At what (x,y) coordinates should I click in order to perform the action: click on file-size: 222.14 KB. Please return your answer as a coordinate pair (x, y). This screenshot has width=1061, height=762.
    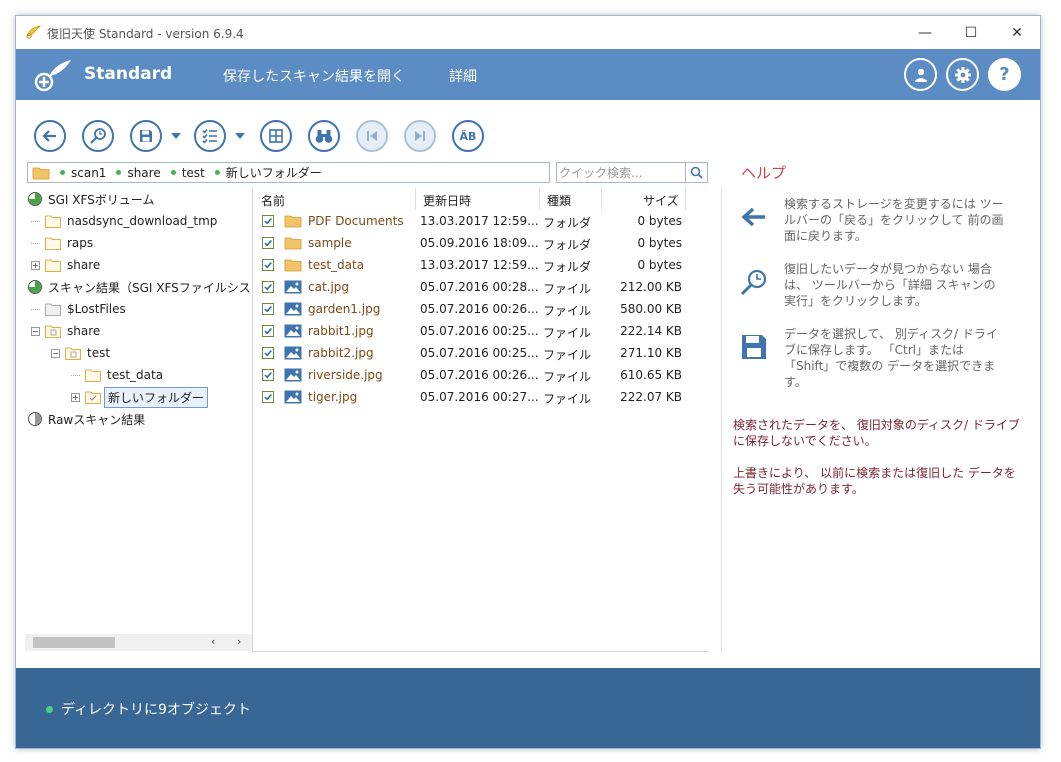
    Looking at the image, I should click on (651, 331).